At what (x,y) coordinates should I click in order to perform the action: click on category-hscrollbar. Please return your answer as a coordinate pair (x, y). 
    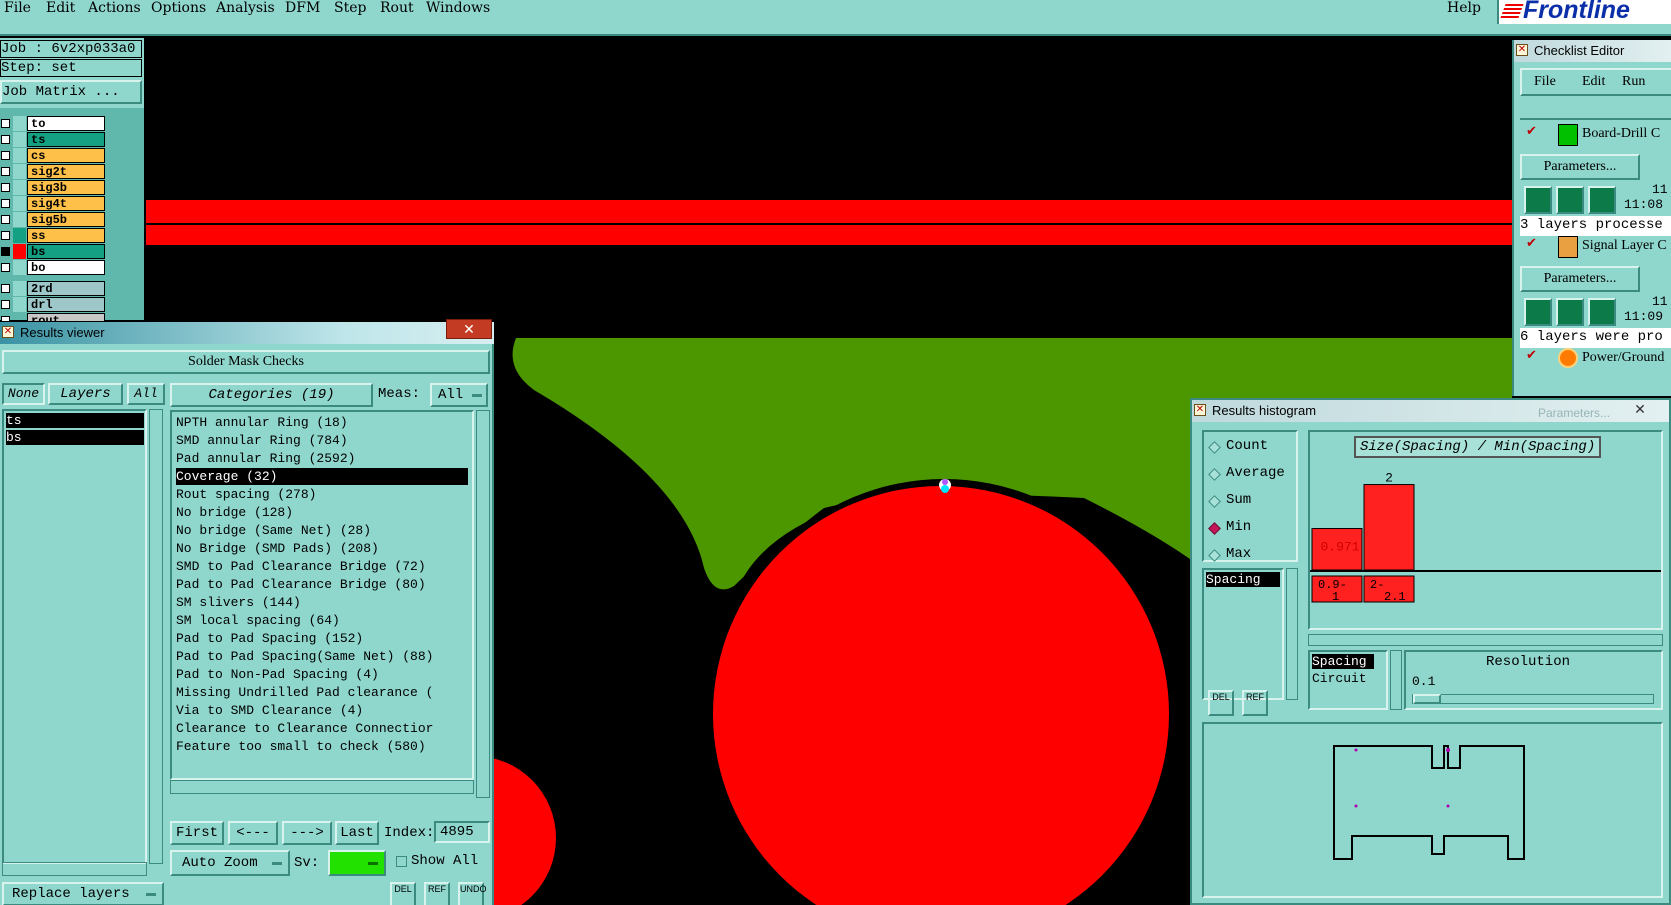
    Looking at the image, I should click on (322, 787).